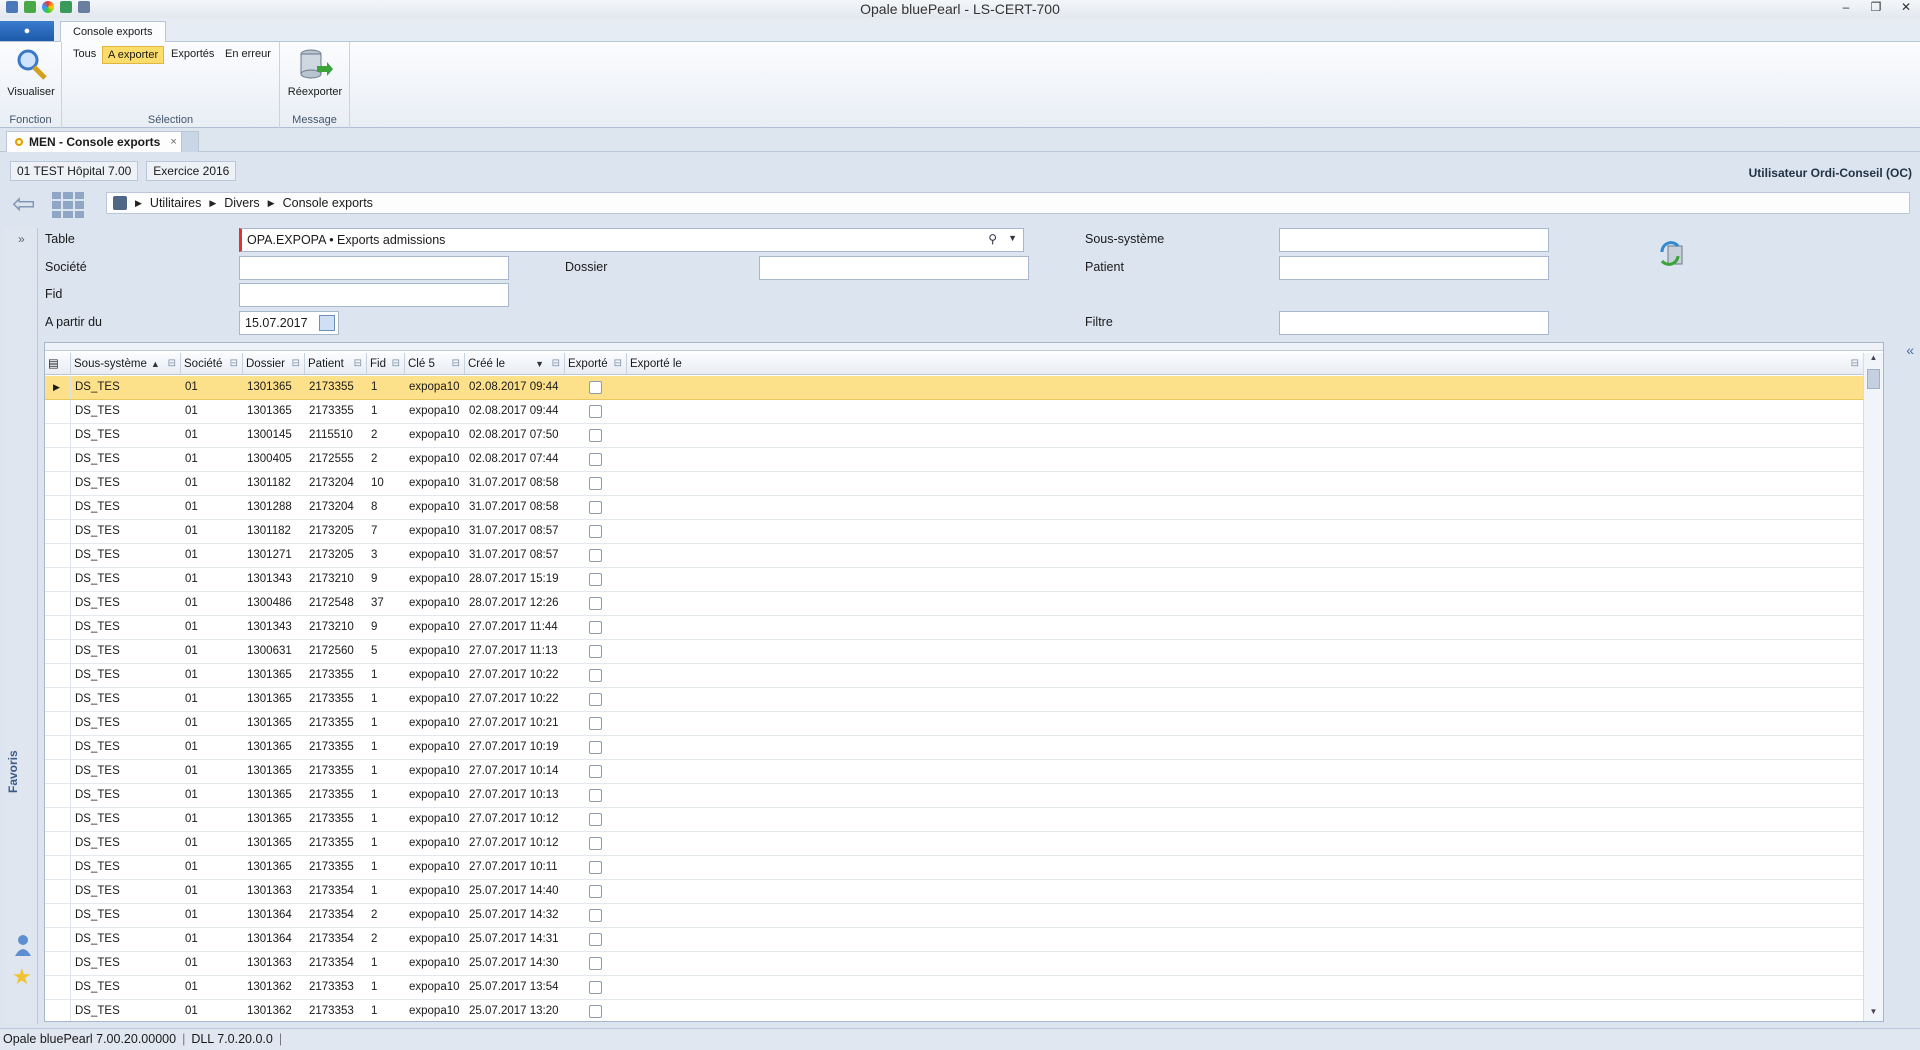 Image resolution: width=1920 pixels, height=1050 pixels. I want to click on patient-field, so click(1414, 268).